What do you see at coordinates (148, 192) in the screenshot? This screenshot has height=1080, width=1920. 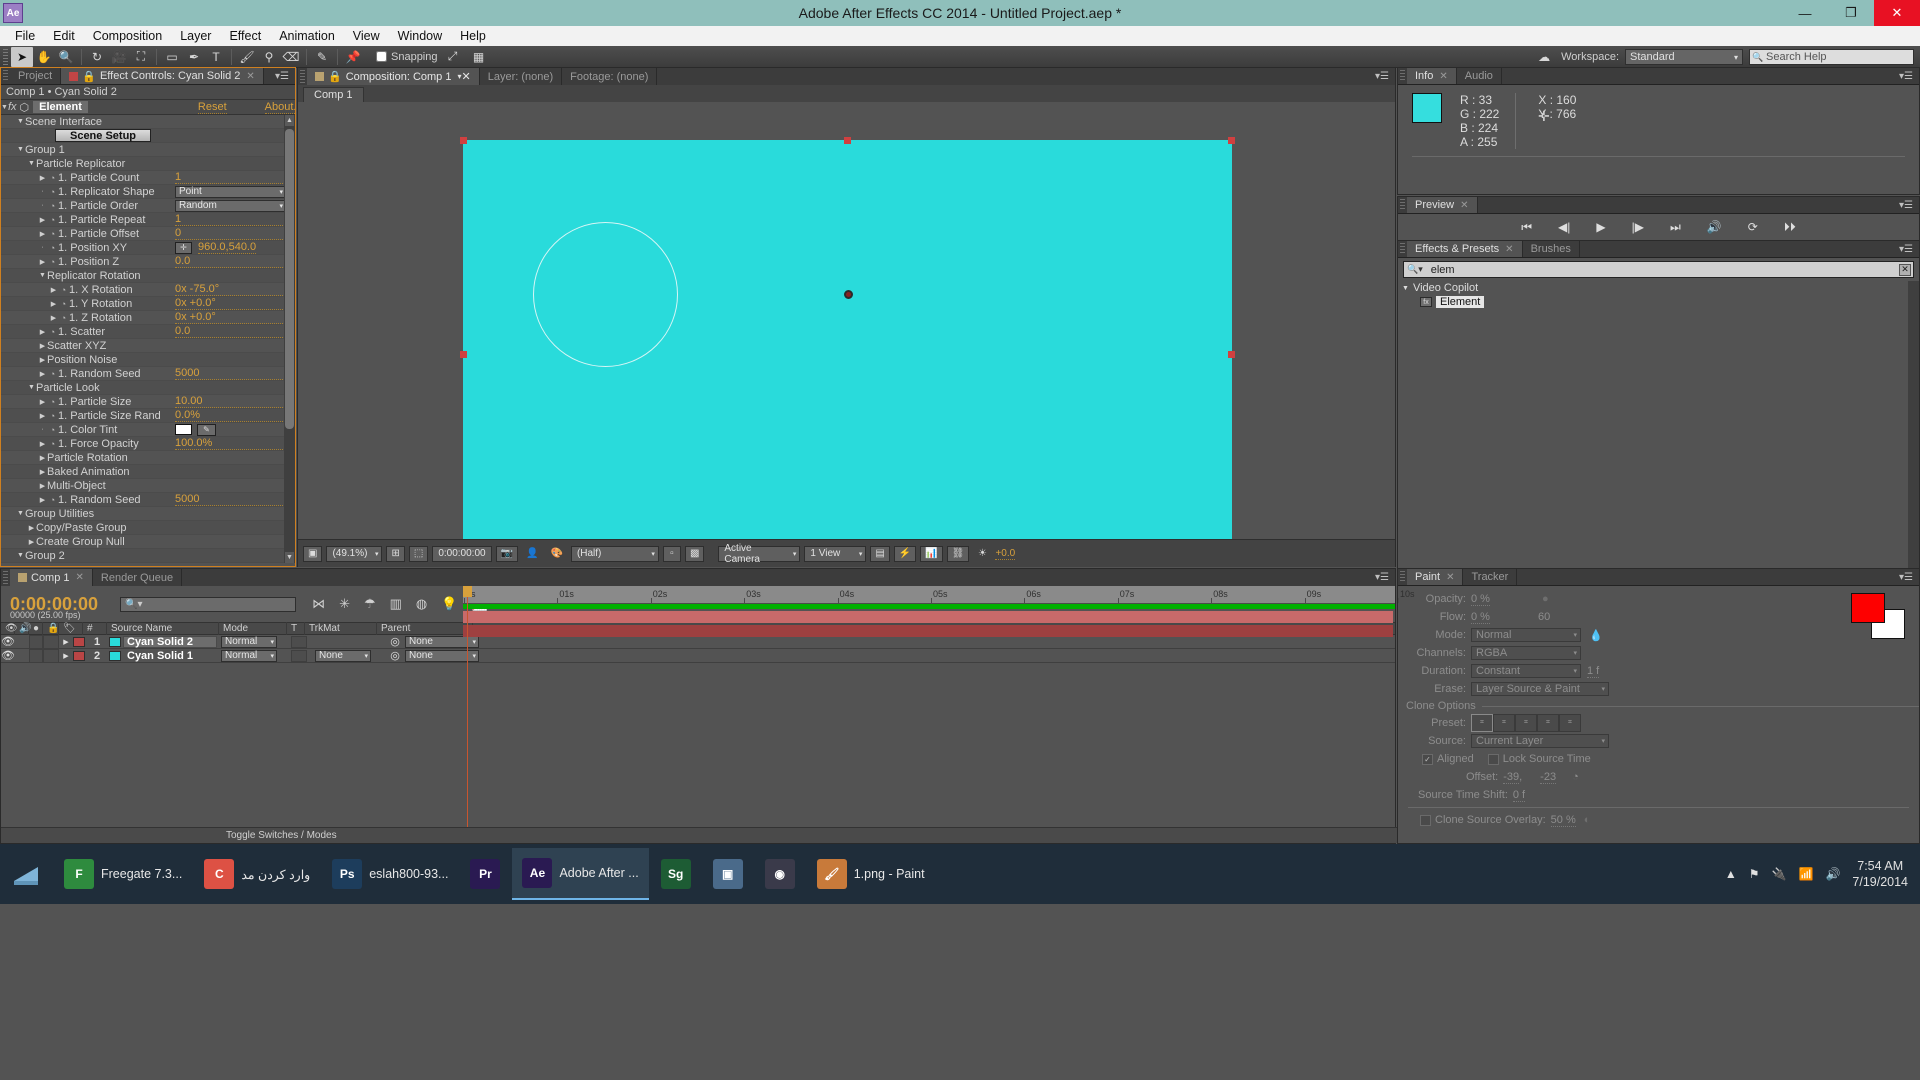 I see `effect-param-row: · ◔ 1. Replicator Shape Point` at bounding box center [148, 192].